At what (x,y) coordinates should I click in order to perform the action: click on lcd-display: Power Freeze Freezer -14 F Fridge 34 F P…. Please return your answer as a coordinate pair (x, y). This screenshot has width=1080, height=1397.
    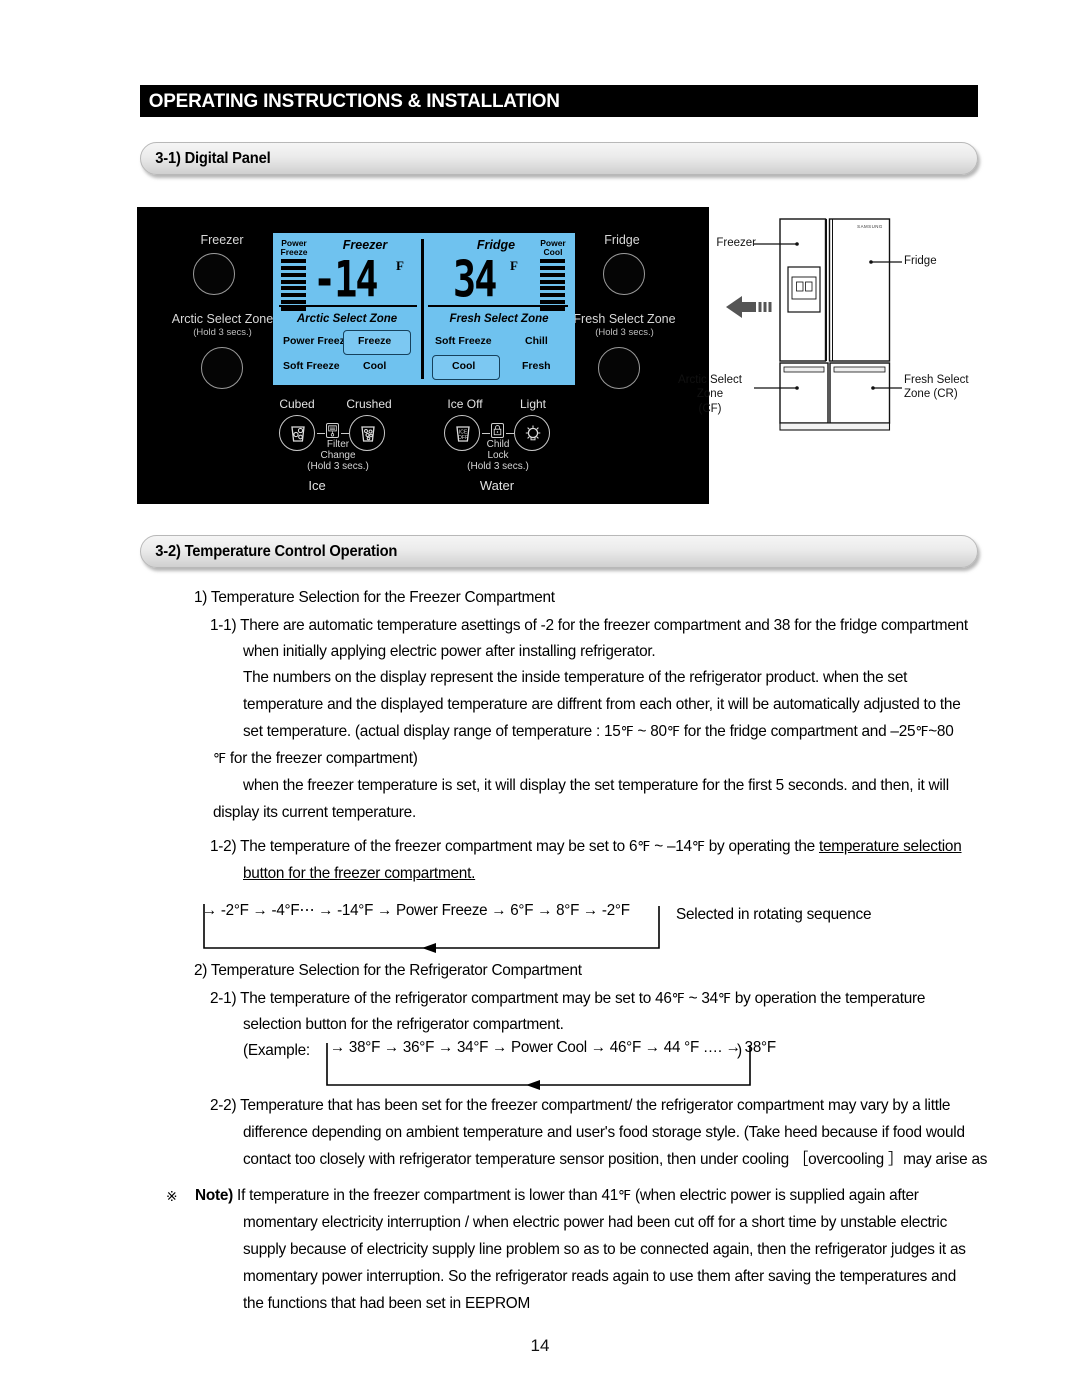
    Looking at the image, I should click on (424, 309).